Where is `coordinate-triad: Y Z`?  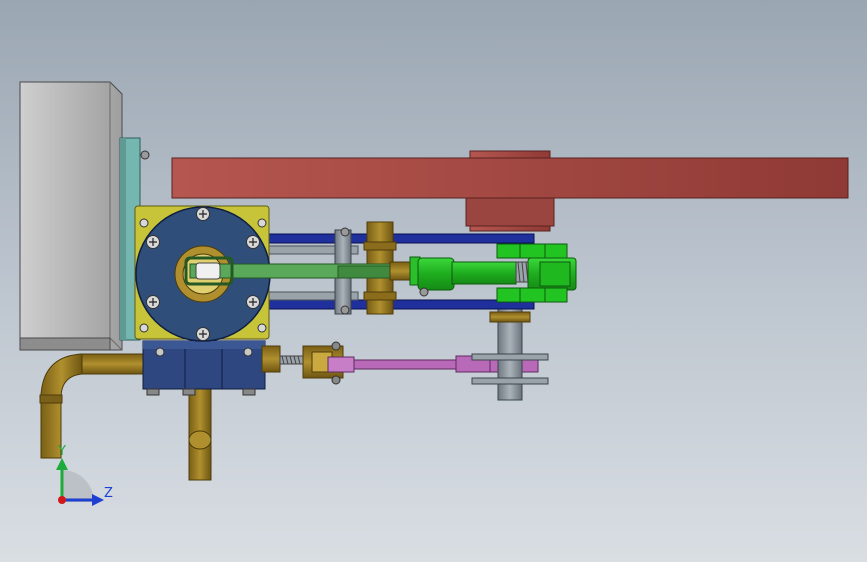
coordinate-triad: Y Z is located at coordinates (84, 475).